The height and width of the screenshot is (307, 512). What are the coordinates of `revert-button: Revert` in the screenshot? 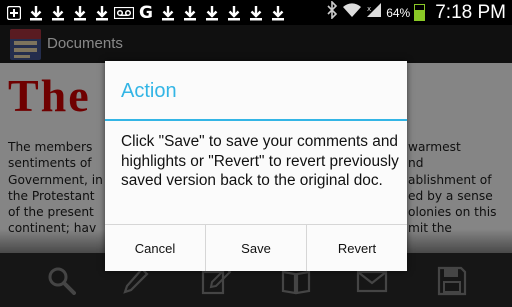 It's located at (356, 248).